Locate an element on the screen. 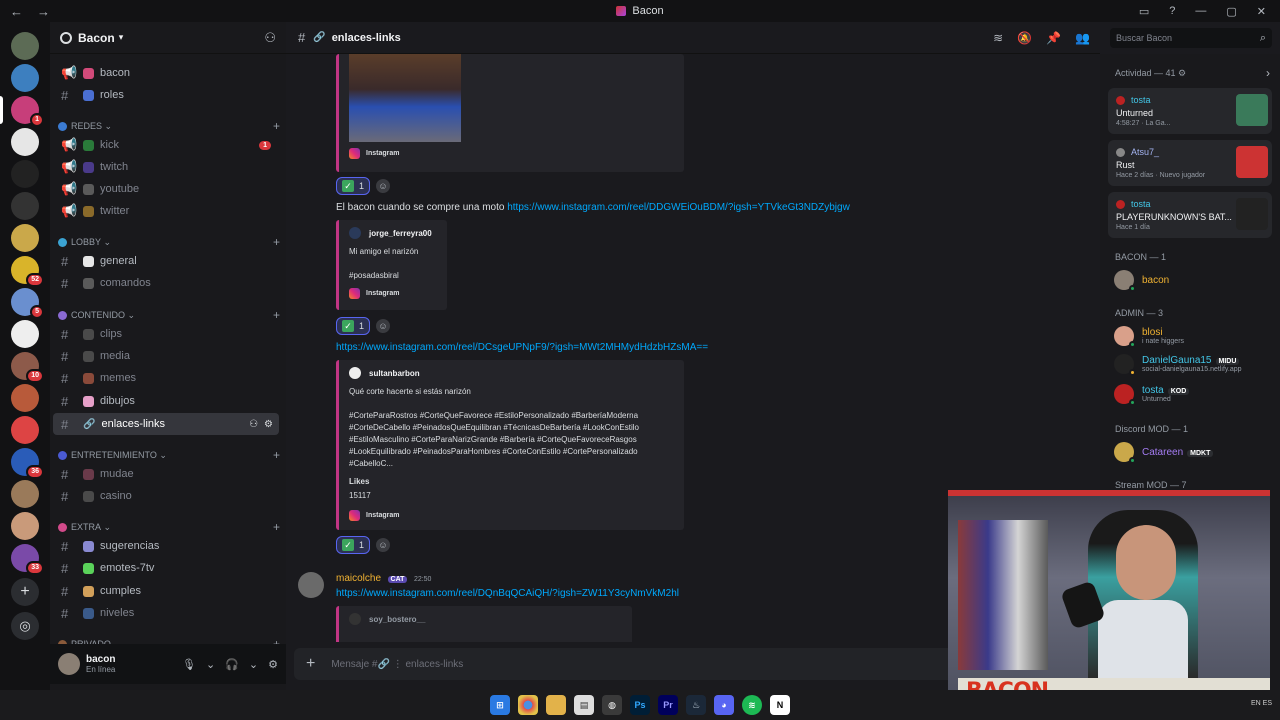 The height and width of the screenshot is (720, 1280). category-lobby: LOBBY ⌄ + is located at coordinates (169, 242).